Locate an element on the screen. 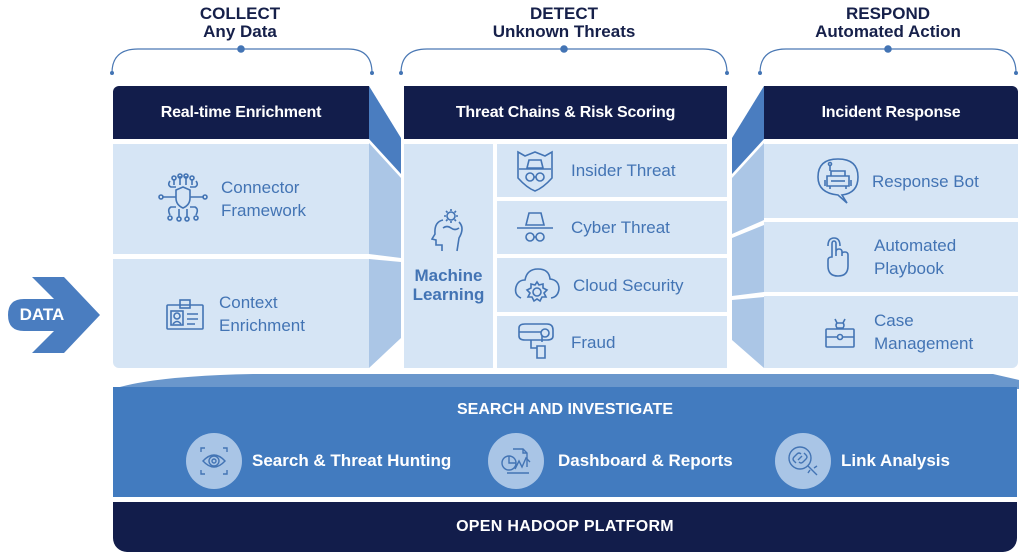  robot-chat-icon is located at coordinates (838, 181).